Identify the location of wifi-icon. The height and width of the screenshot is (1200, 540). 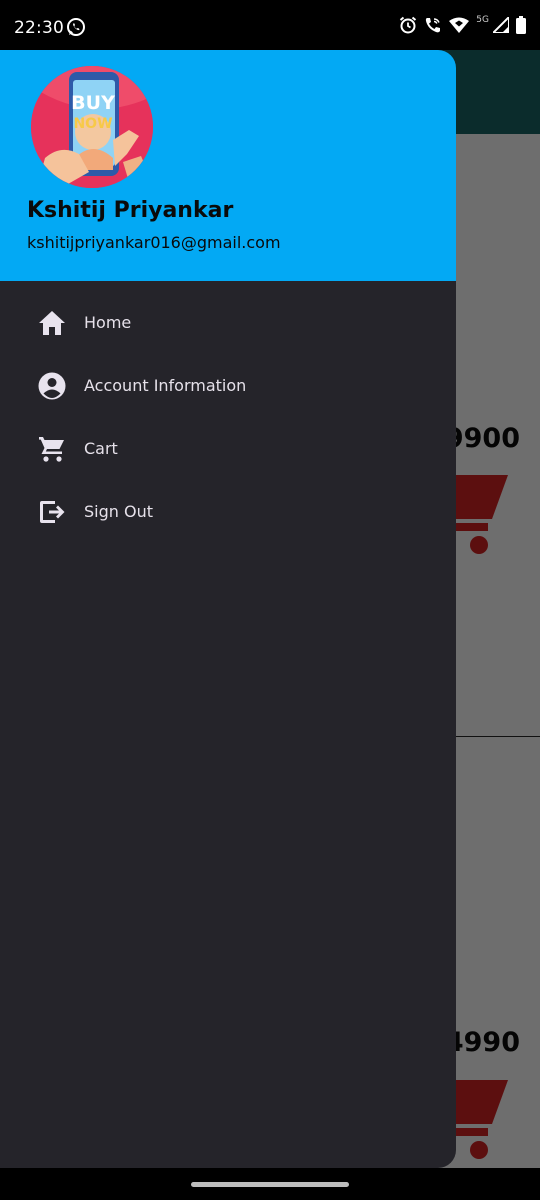
(459, 25).